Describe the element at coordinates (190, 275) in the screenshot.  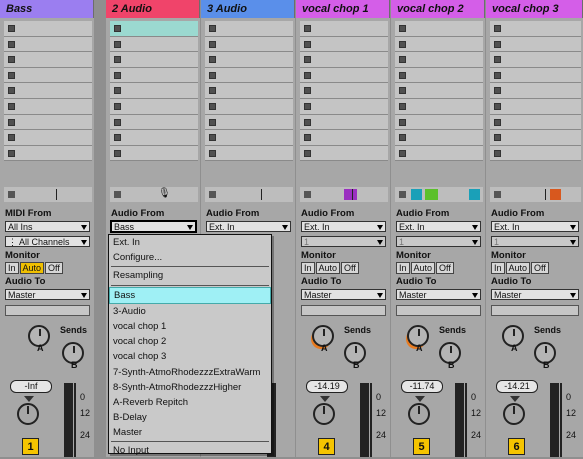
I see `menu-item-resampling: Resampling` at that location.